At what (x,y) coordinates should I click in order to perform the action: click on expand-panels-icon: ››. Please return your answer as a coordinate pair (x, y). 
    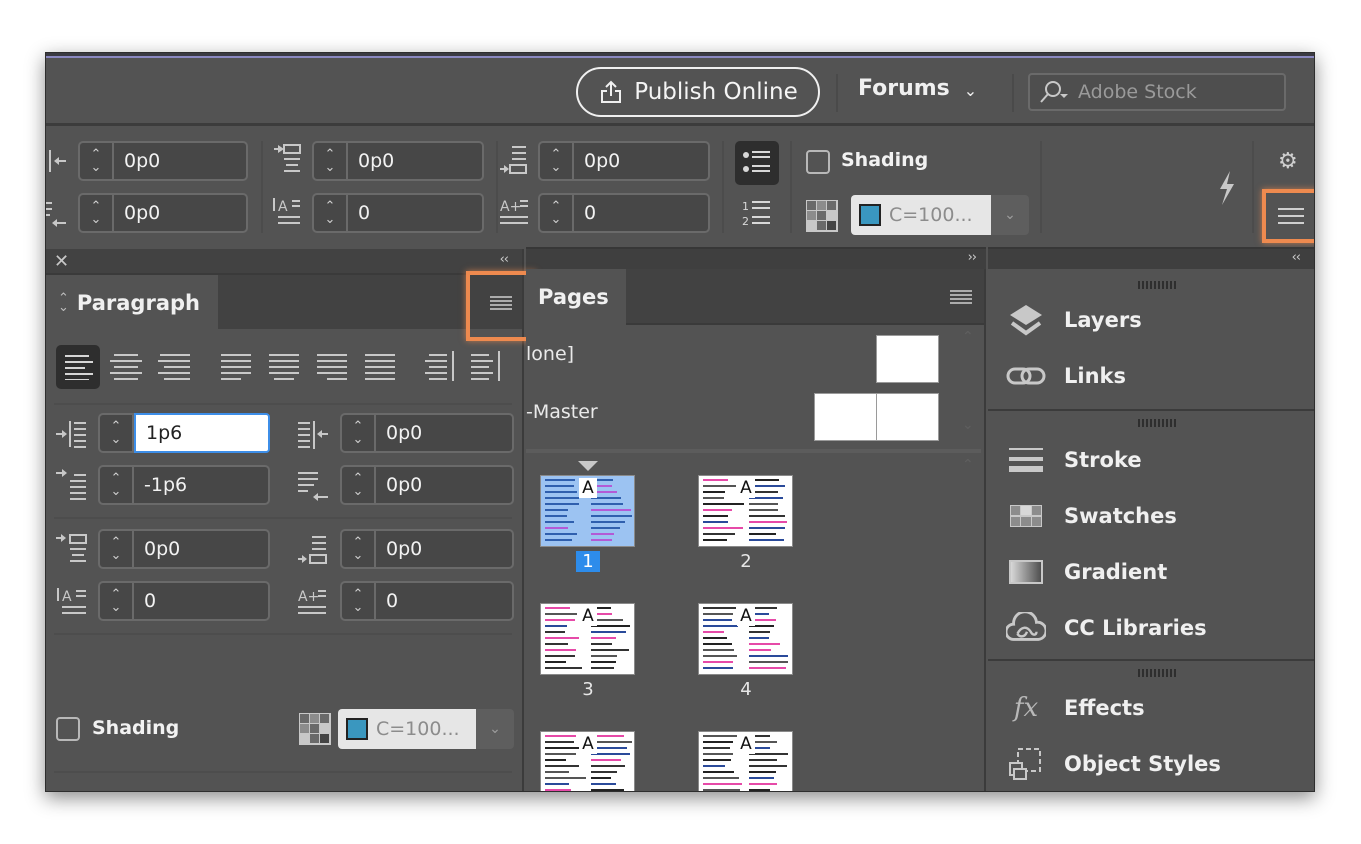
    Looking at the image, I should click on (972, 257).